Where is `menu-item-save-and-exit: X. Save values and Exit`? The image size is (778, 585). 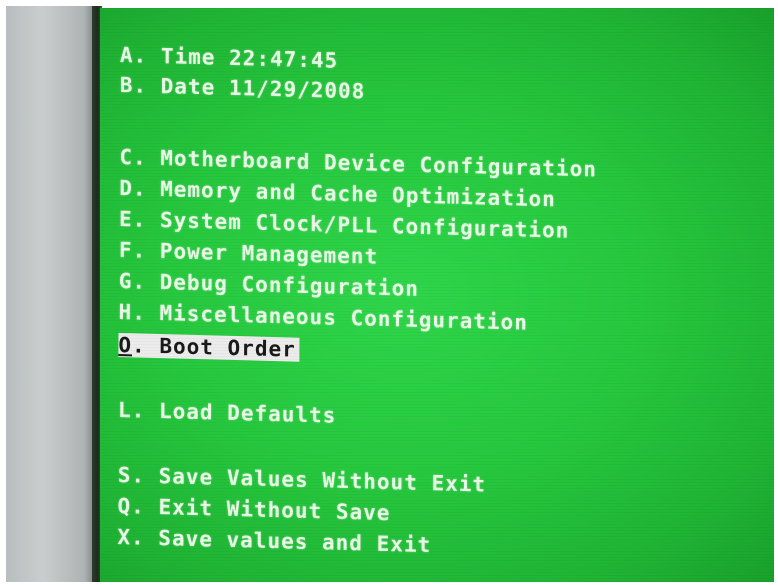
menu-item-save-and-exit: X. Save values and Exit is located at coordinates (274, 541).